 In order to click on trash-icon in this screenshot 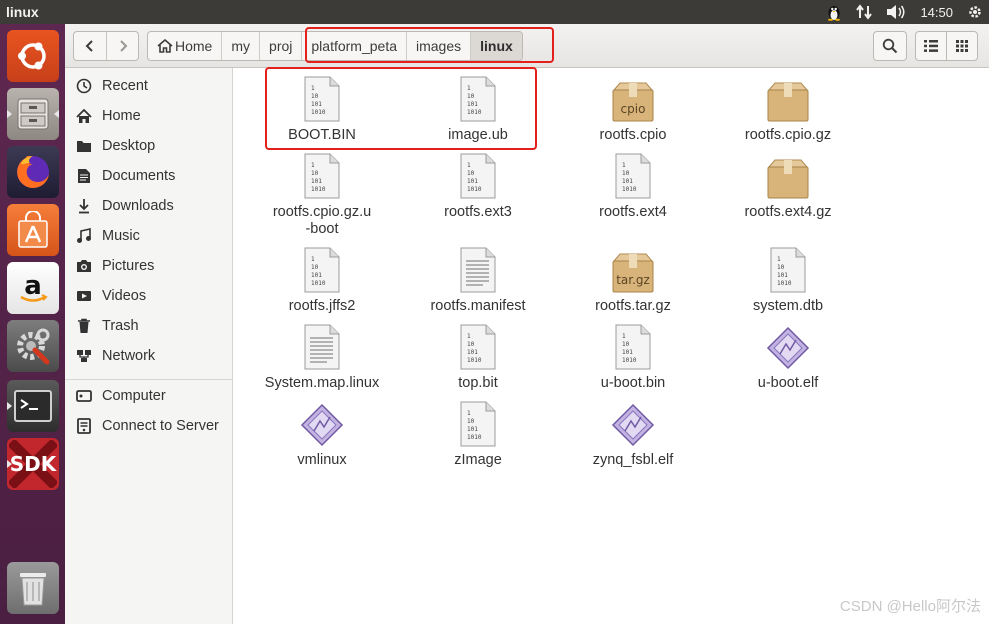, I will do `click(84, 326)`.